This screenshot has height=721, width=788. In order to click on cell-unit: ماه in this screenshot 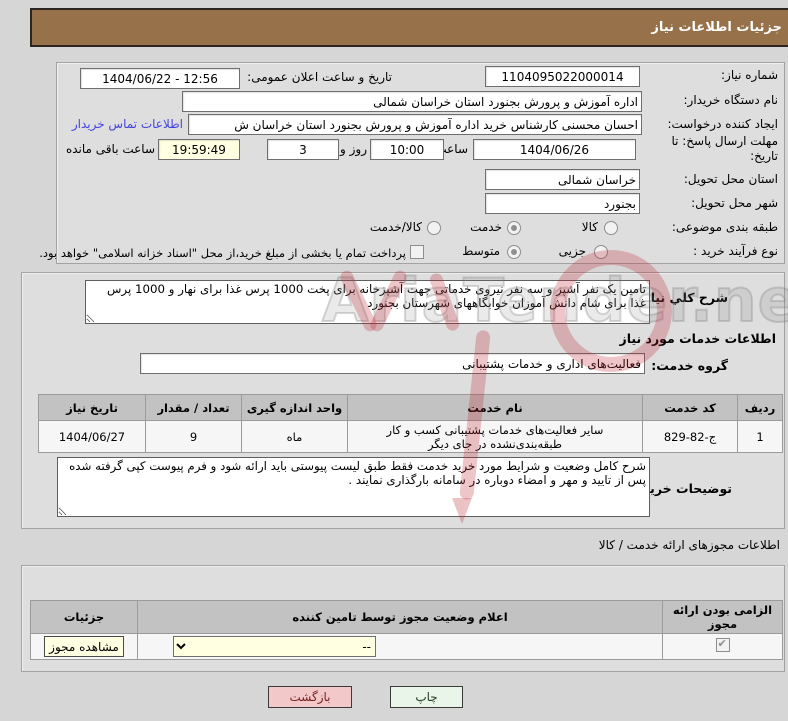, I will do `click(294, 436)`.